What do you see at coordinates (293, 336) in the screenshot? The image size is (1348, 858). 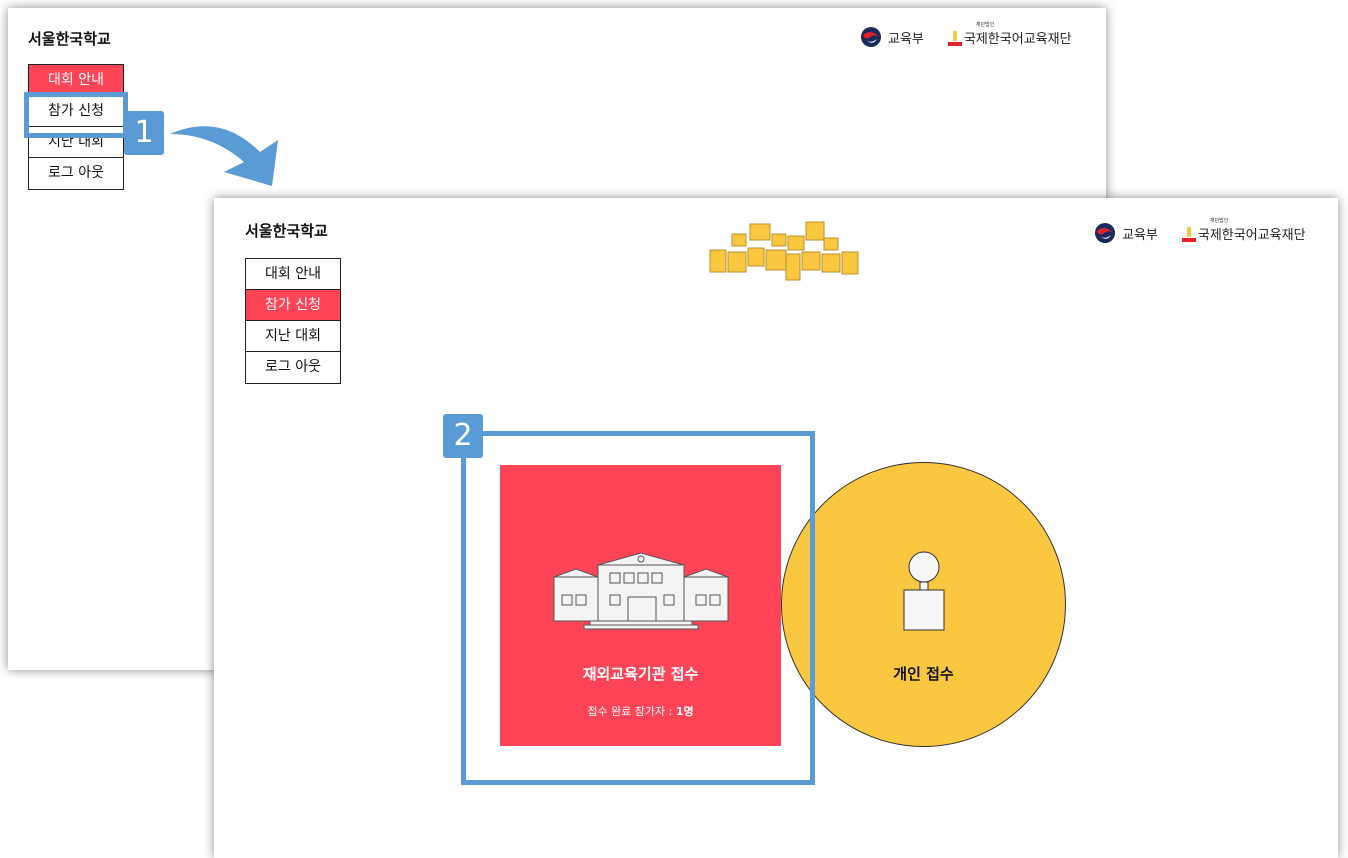 I see `menu-item-past: 지난 대회` at bounding box center [293, 336].